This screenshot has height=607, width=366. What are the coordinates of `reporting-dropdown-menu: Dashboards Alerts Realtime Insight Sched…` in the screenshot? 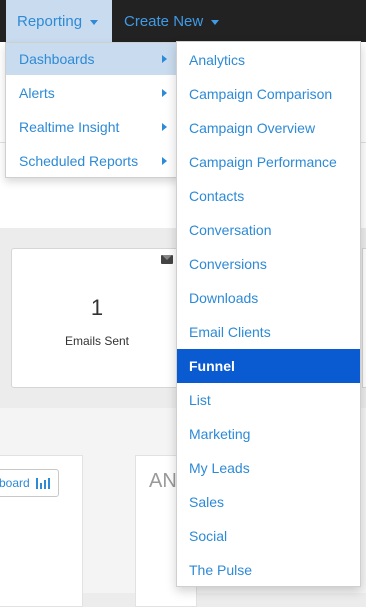 It's located at (92, 110).